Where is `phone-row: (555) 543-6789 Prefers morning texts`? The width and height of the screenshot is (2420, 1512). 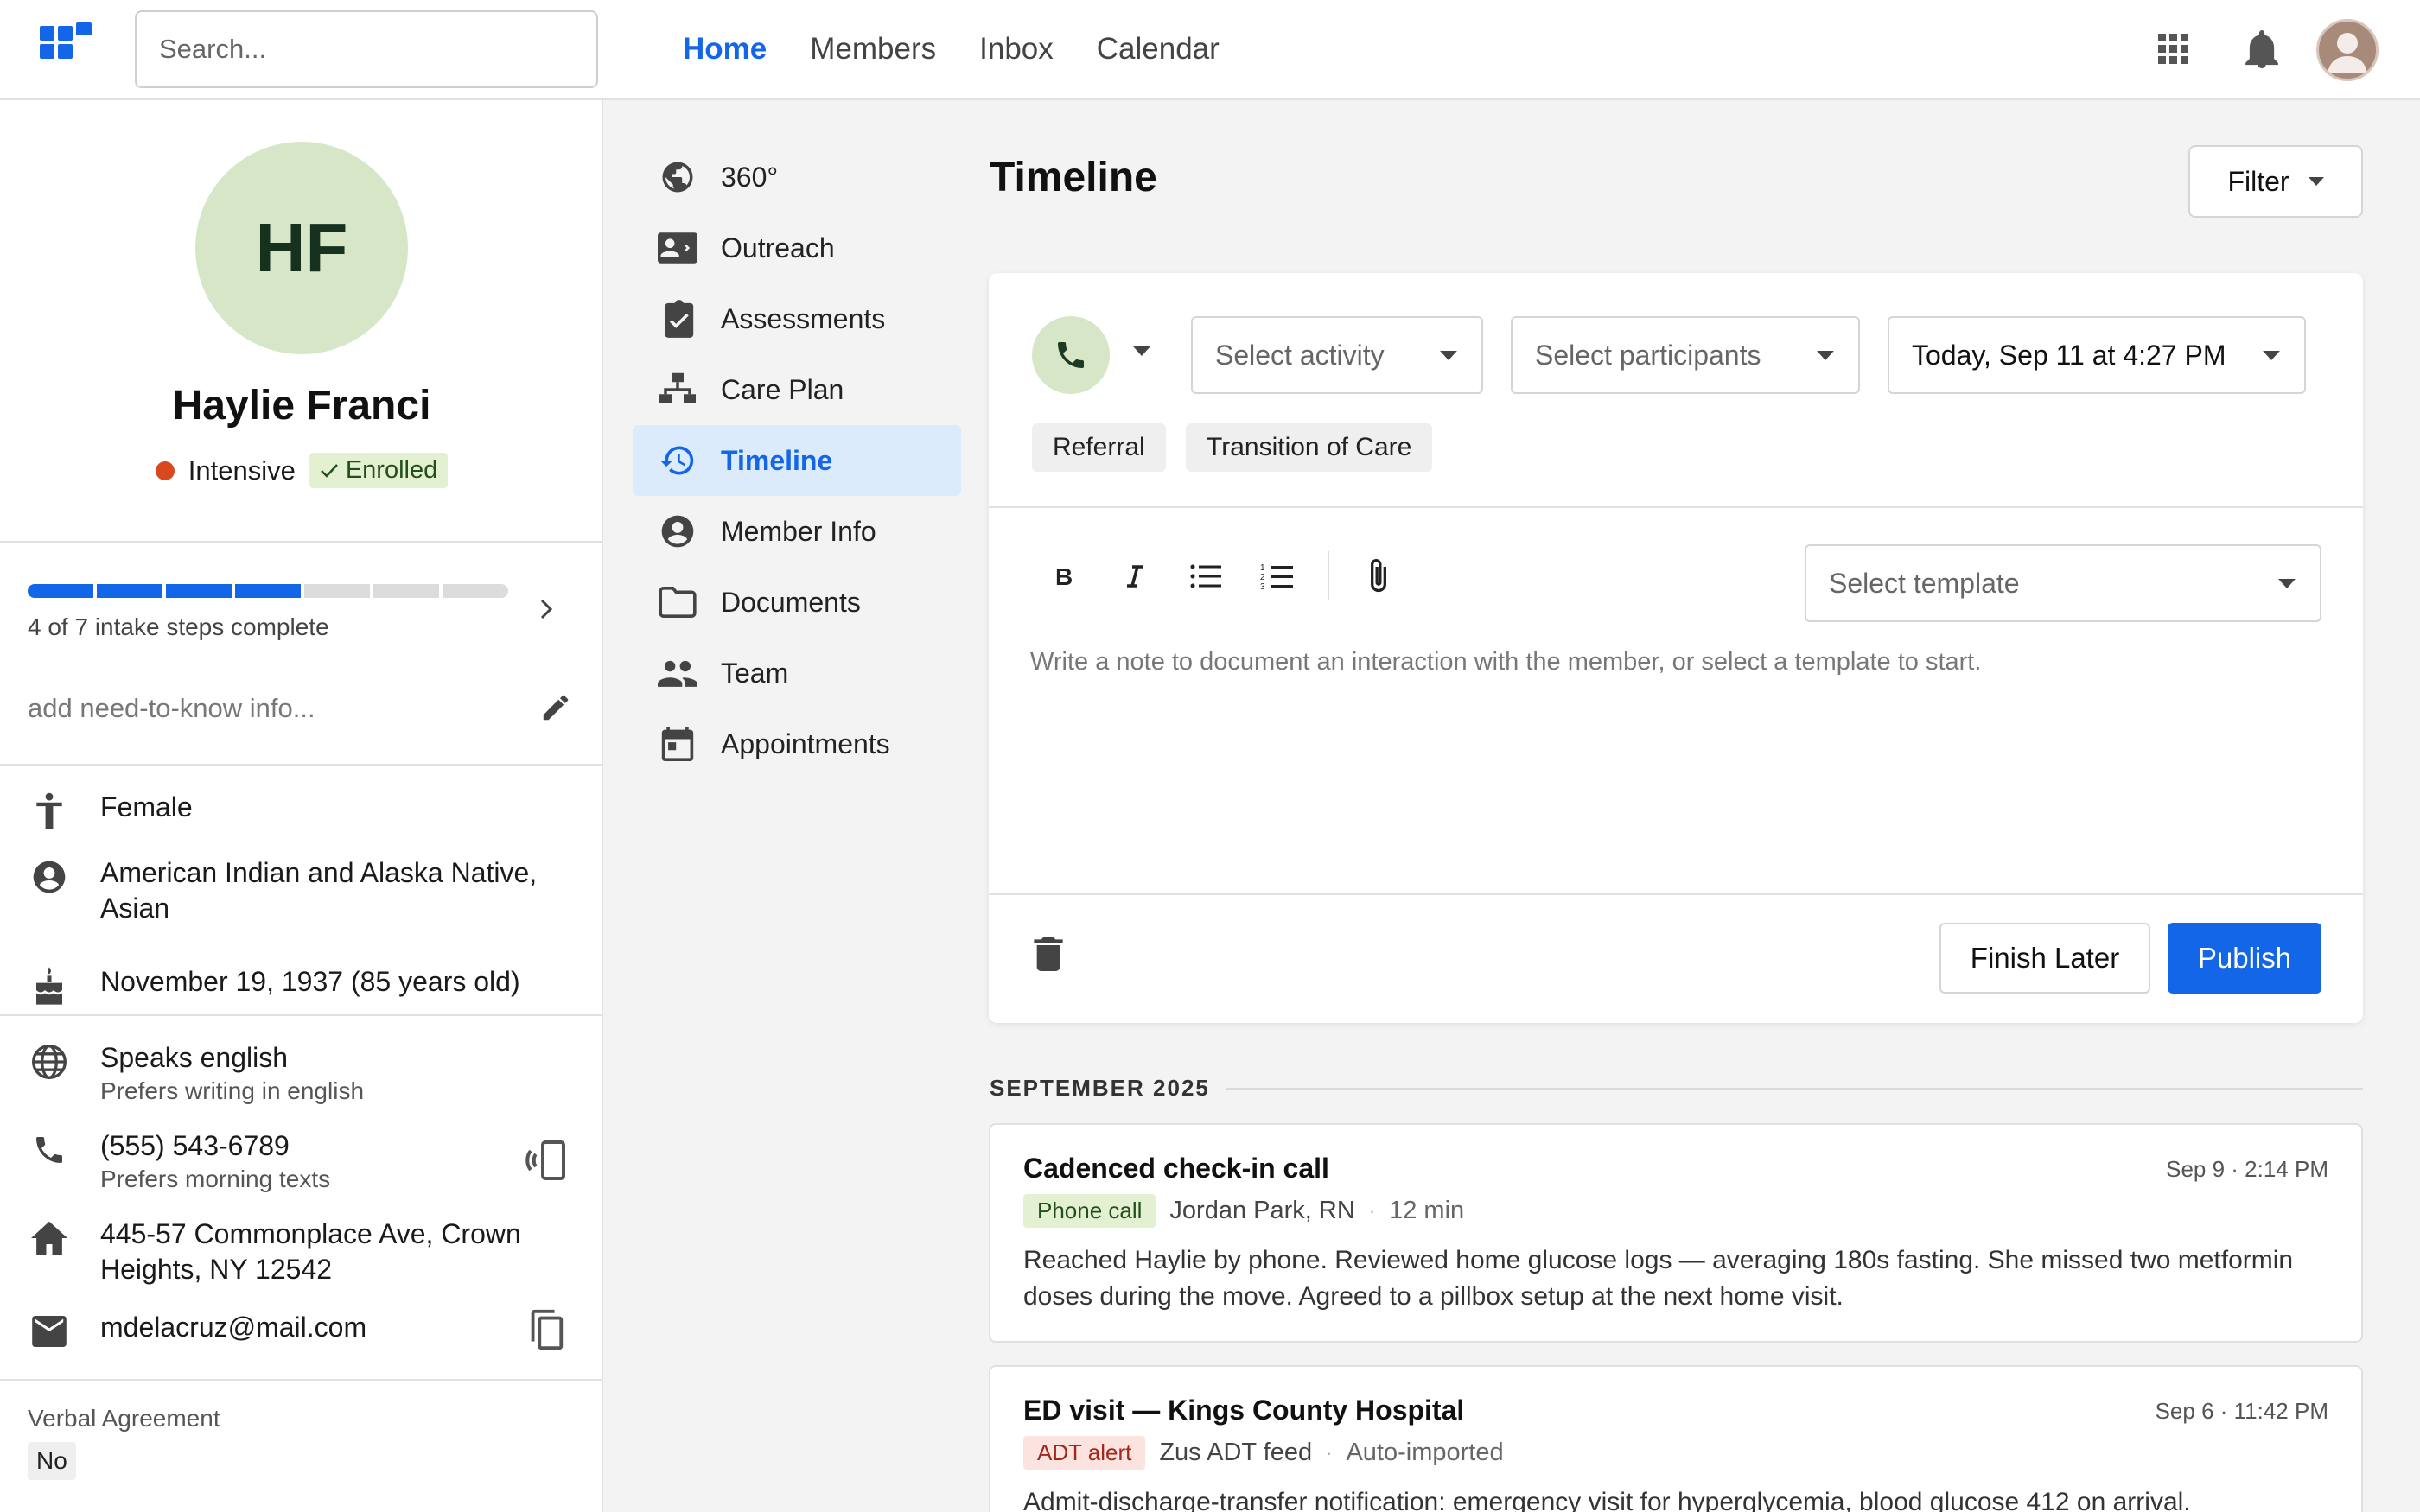 phone-row: (555) 543-6789 Prefers morning texts is located at coordinates (179, 1161).